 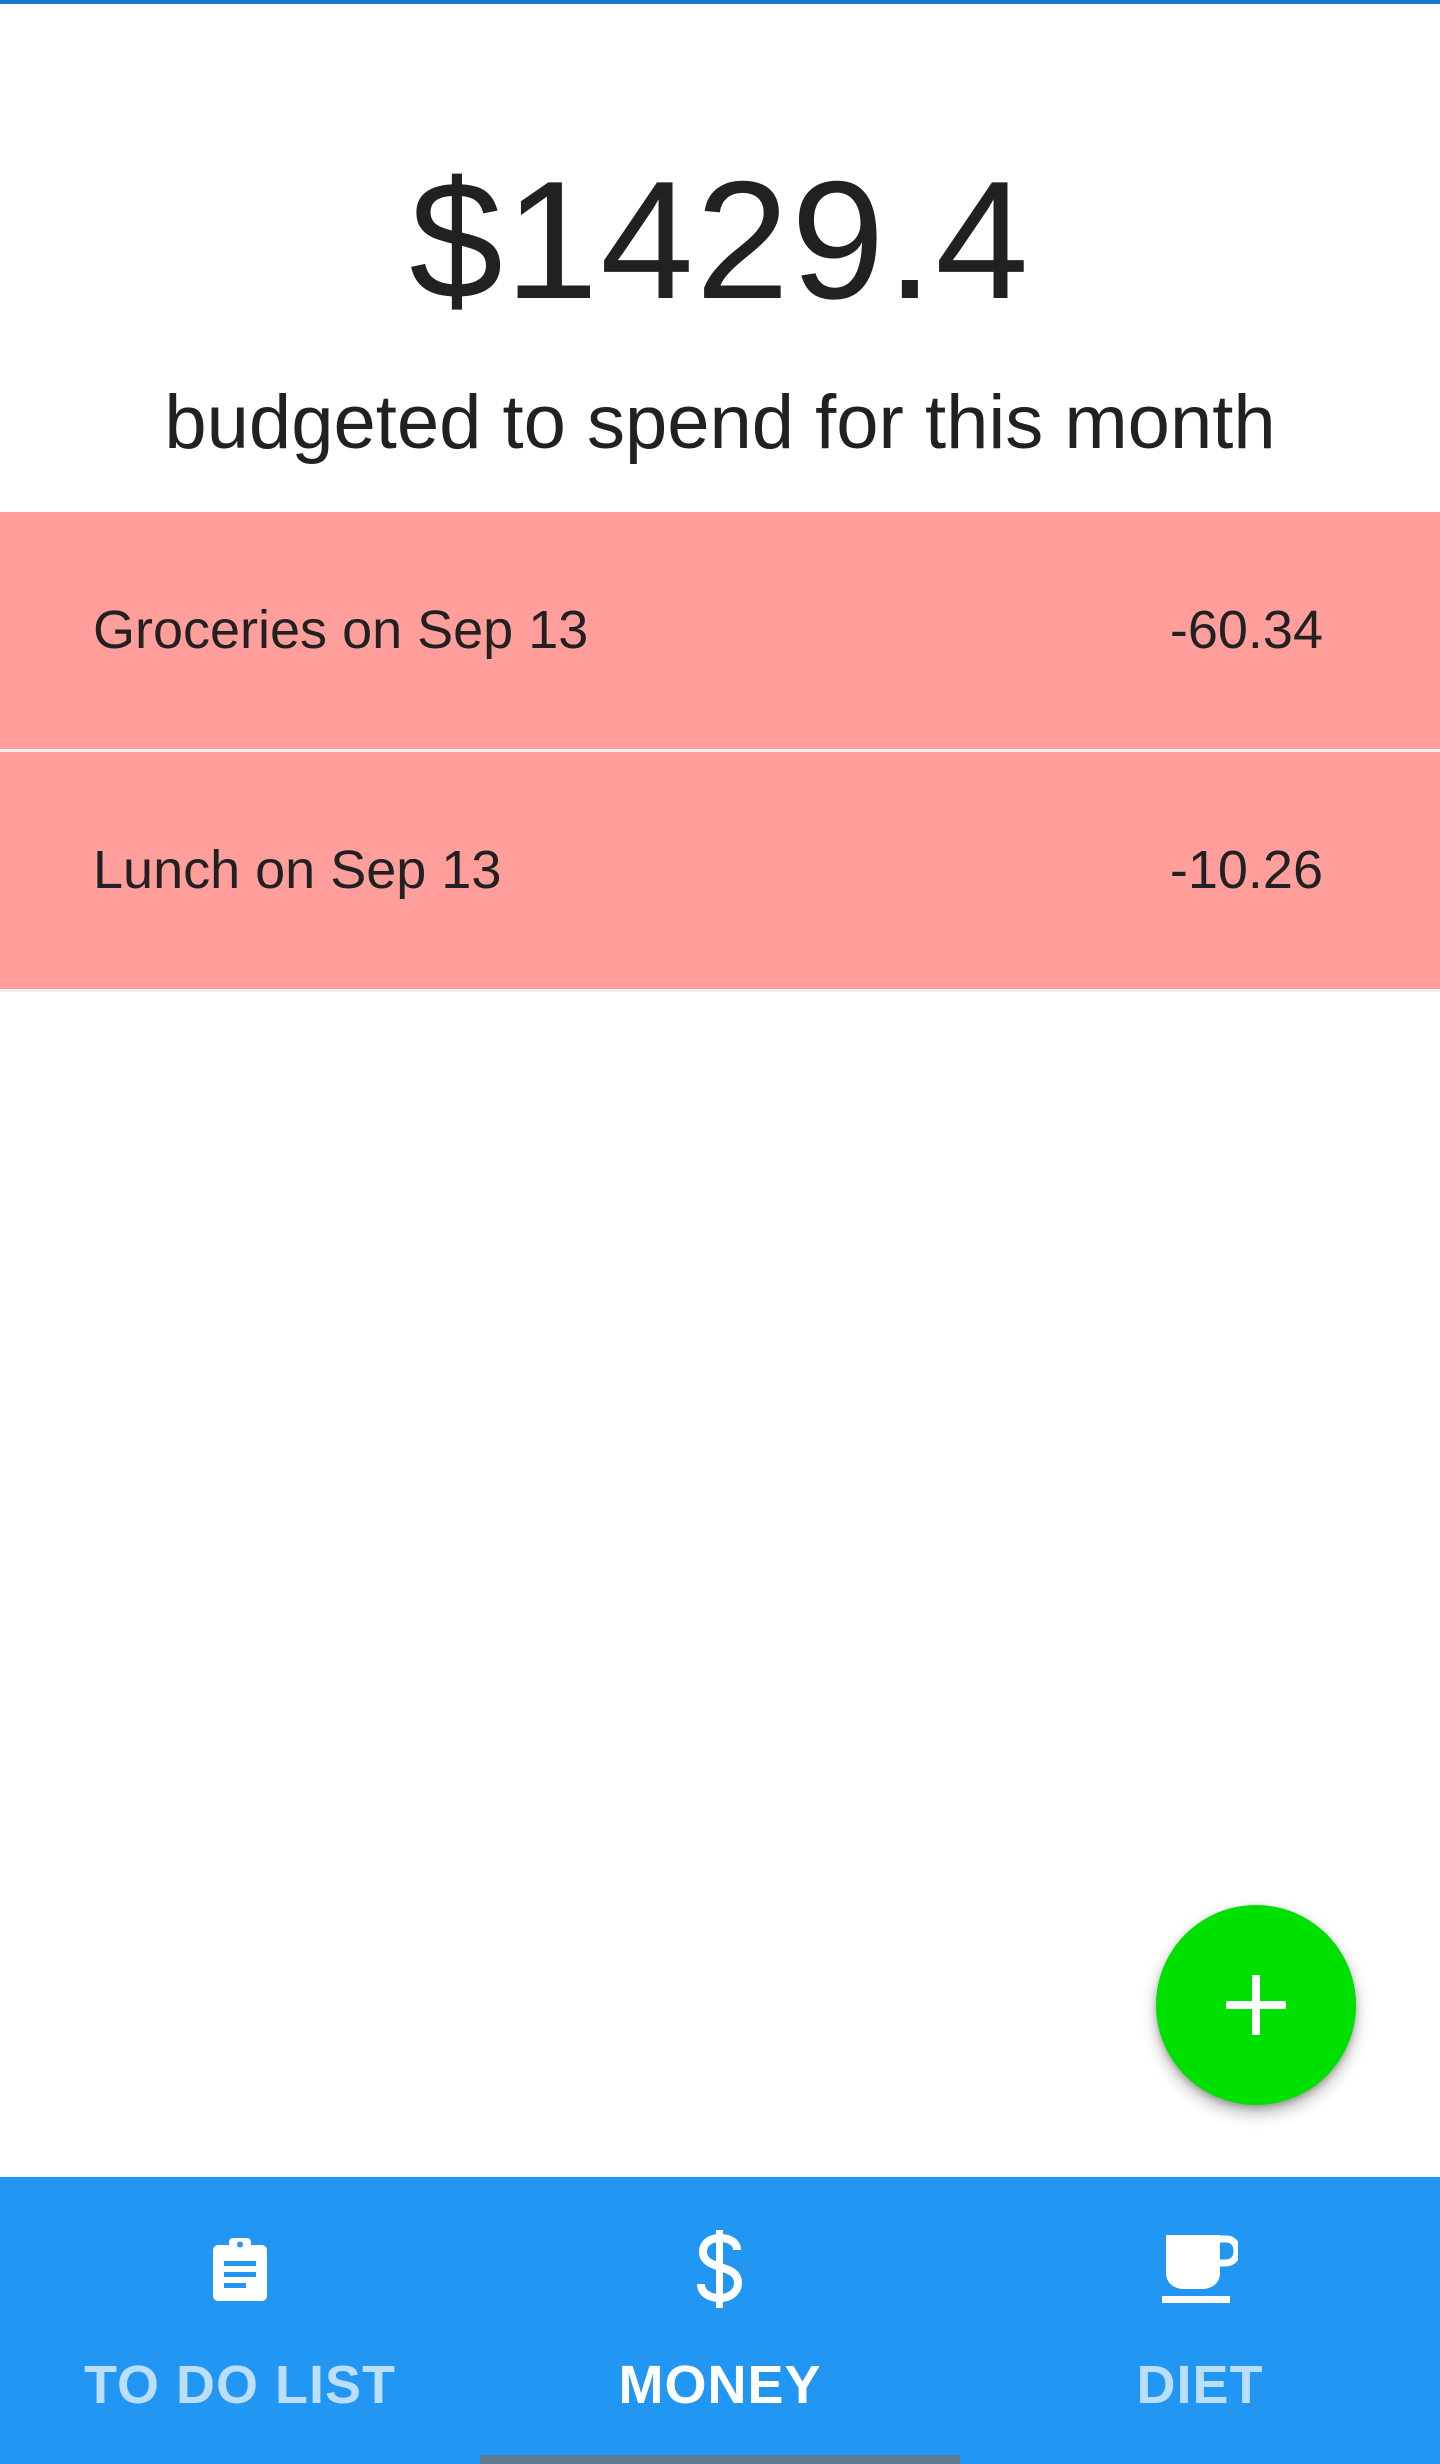 What do you see at coordinates (720, 2269) in the screenshot?
I see `dollar-icon` at bounding box center [720, 2269].